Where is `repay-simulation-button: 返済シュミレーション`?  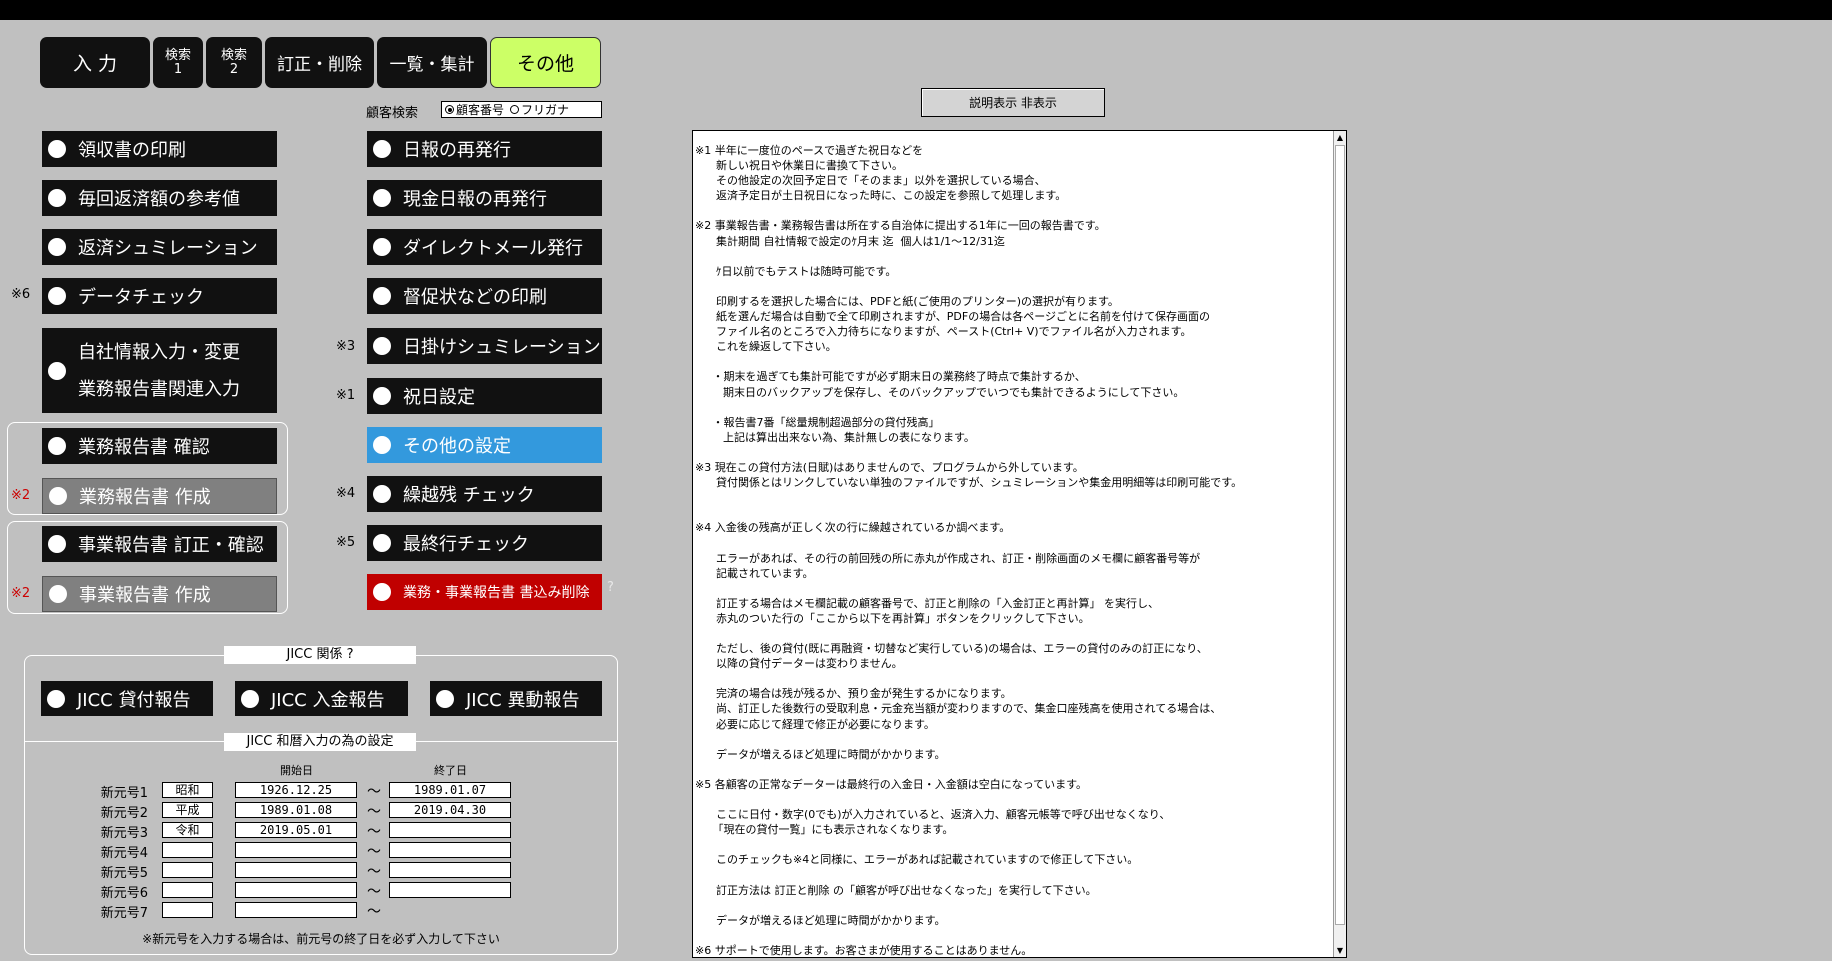 repay-simulation-button: 返済シュミレーション is located at coordinates (159, 247).